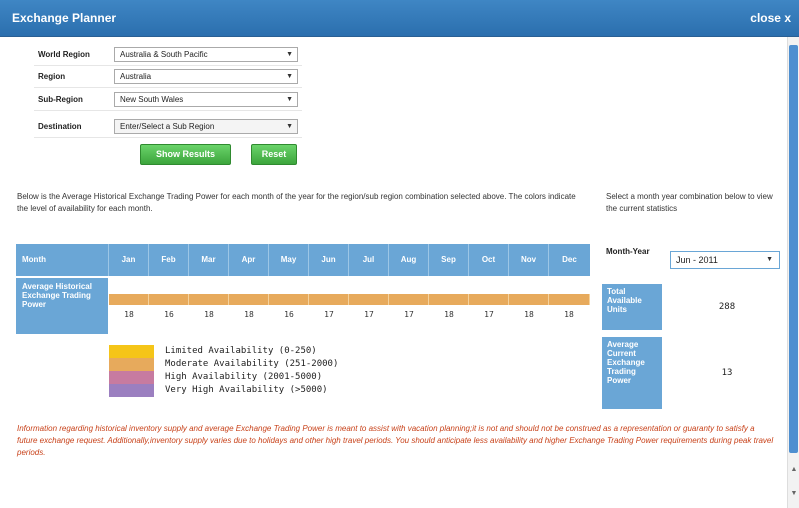 The height and width of the screenshot is (508, 799). What do you see at coordinates (489, 314) in the screenshot?
I see `value-oct: 17` at bounding box center [489, 314].